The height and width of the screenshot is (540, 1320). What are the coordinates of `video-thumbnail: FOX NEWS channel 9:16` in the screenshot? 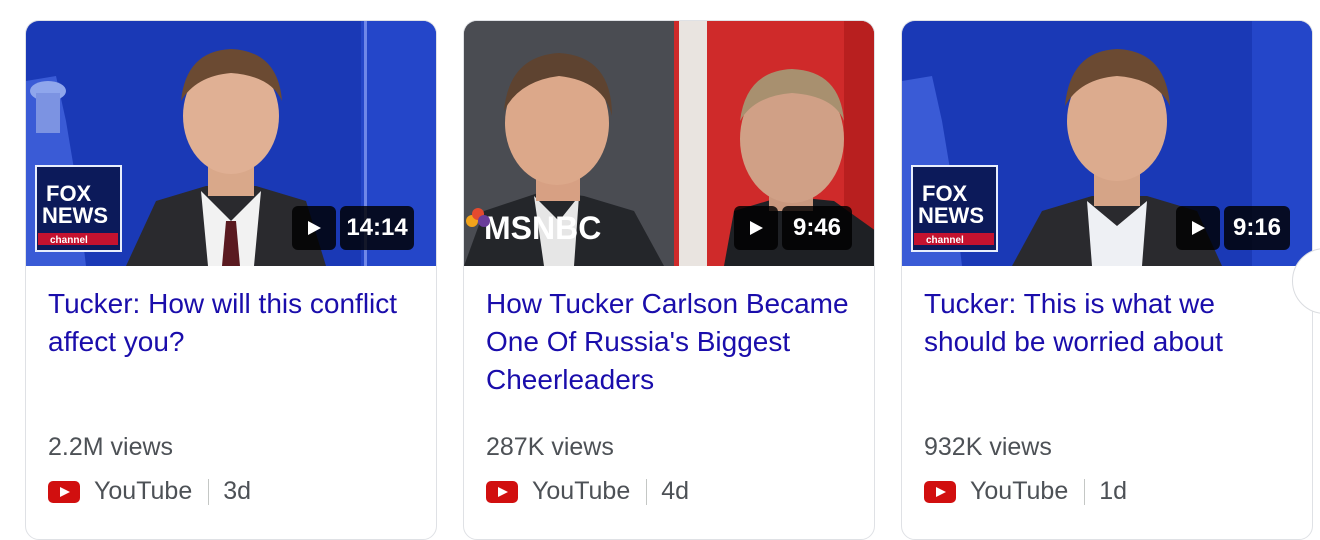 It's located at (1107, 143).